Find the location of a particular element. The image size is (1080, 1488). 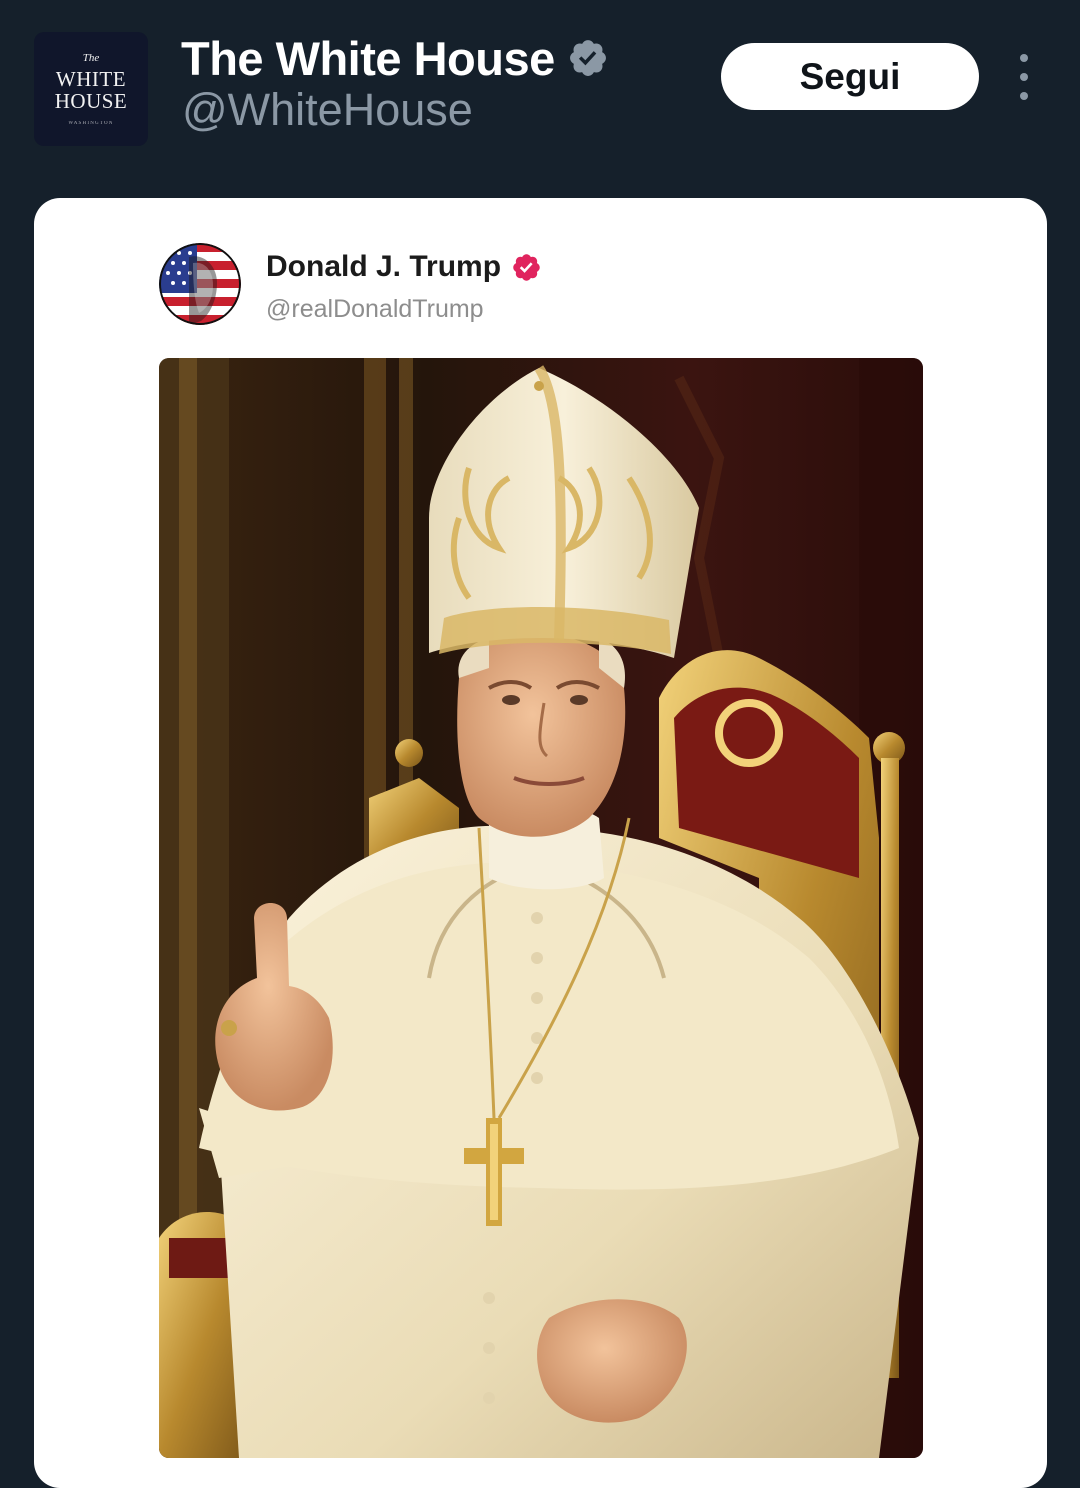

logo-text-house: HOUSE is located at coordinates (91, 101).